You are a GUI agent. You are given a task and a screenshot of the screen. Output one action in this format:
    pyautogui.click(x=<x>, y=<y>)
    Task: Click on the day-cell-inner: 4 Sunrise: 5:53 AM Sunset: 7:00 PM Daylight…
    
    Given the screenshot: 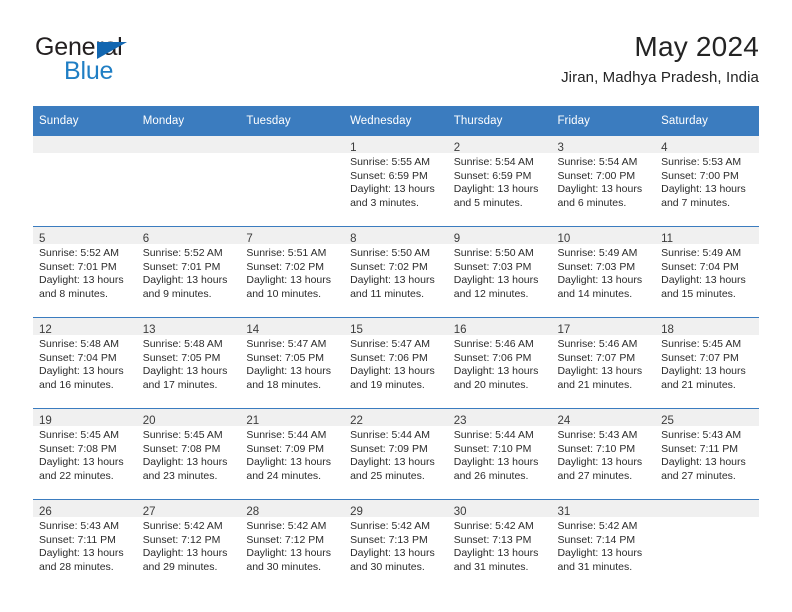 What is the action you would take?
    pyautogui.click(x=707, y=181)
    